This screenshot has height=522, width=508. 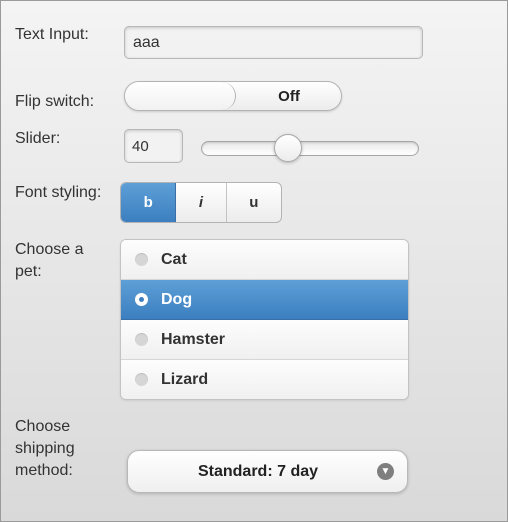 What do you see at coordinates (180, 96) in the screenshot?
I see `flip-switch-handle` at bounding box center [180, 96].